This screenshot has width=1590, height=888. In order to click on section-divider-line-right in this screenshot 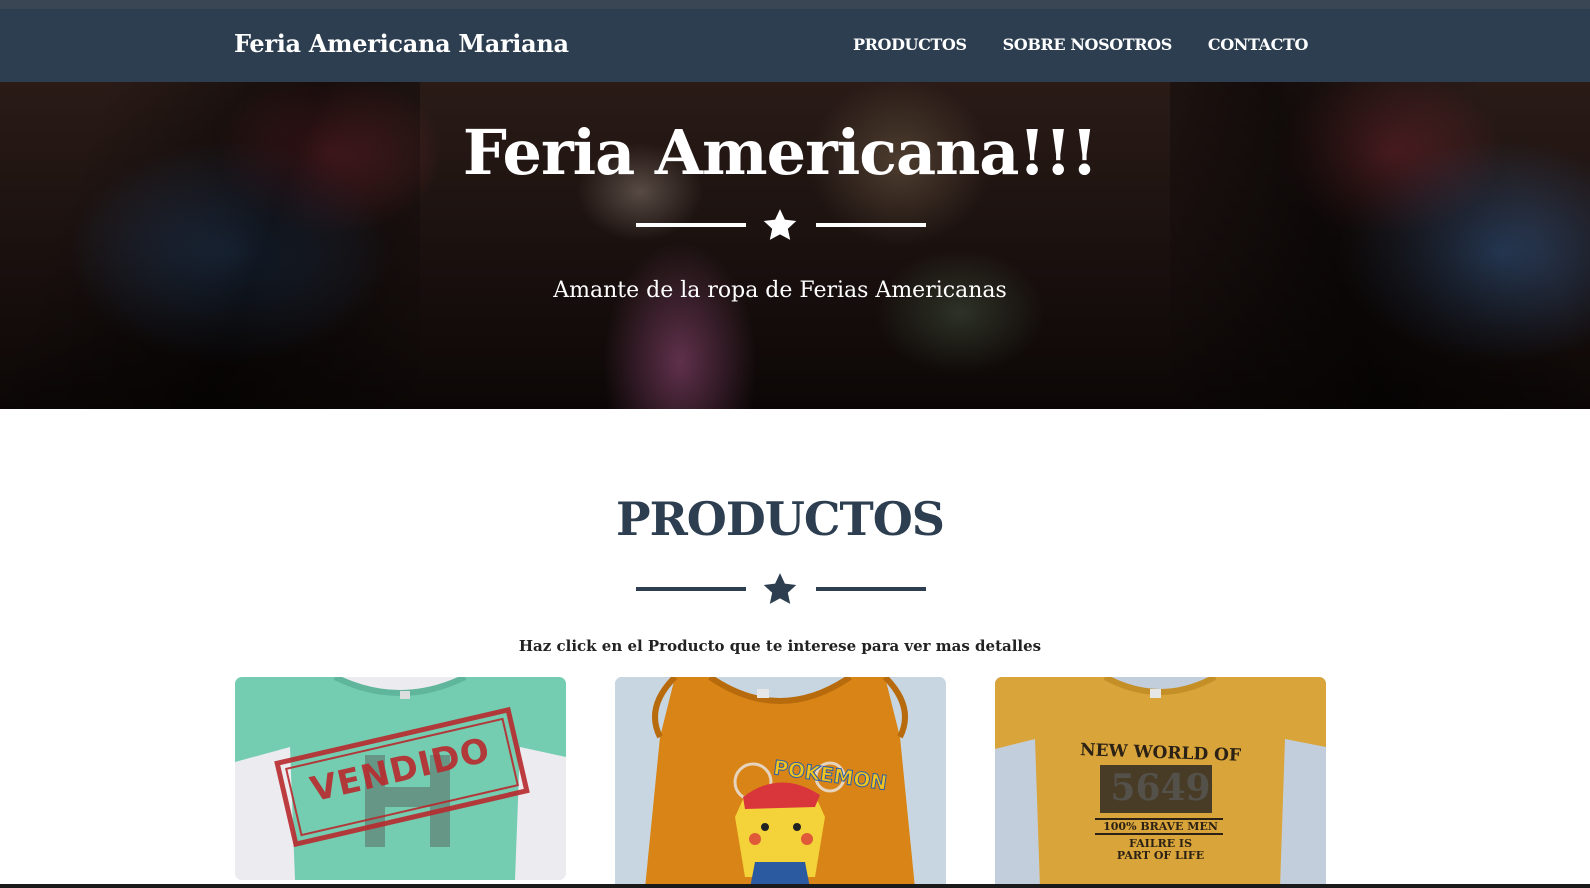, I will do `click(871, 589)`.